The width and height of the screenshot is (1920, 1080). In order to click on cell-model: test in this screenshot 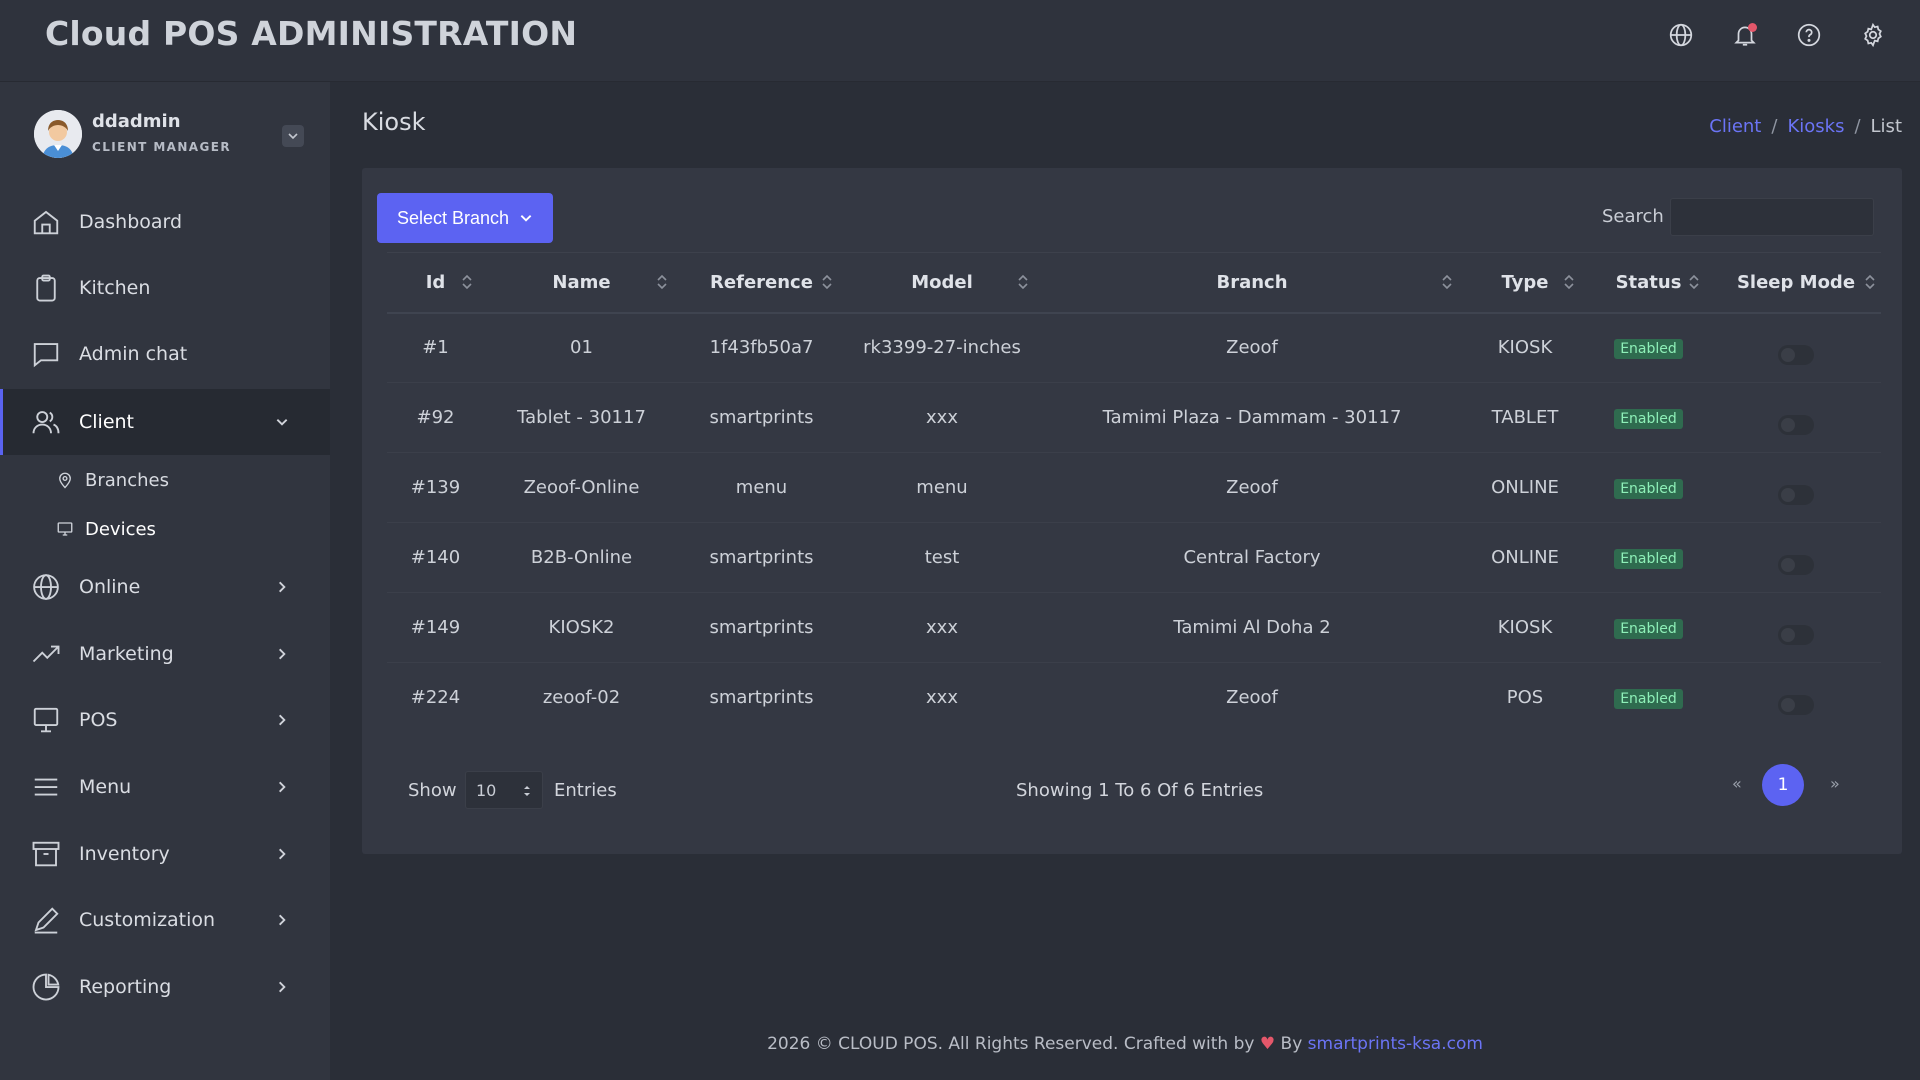, I will do `click(942, 557)`.